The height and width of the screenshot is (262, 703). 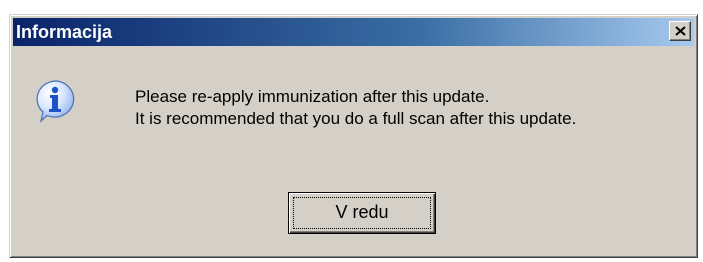 I want to click on ok-button-label: V redu, so click(x=362, y=212).